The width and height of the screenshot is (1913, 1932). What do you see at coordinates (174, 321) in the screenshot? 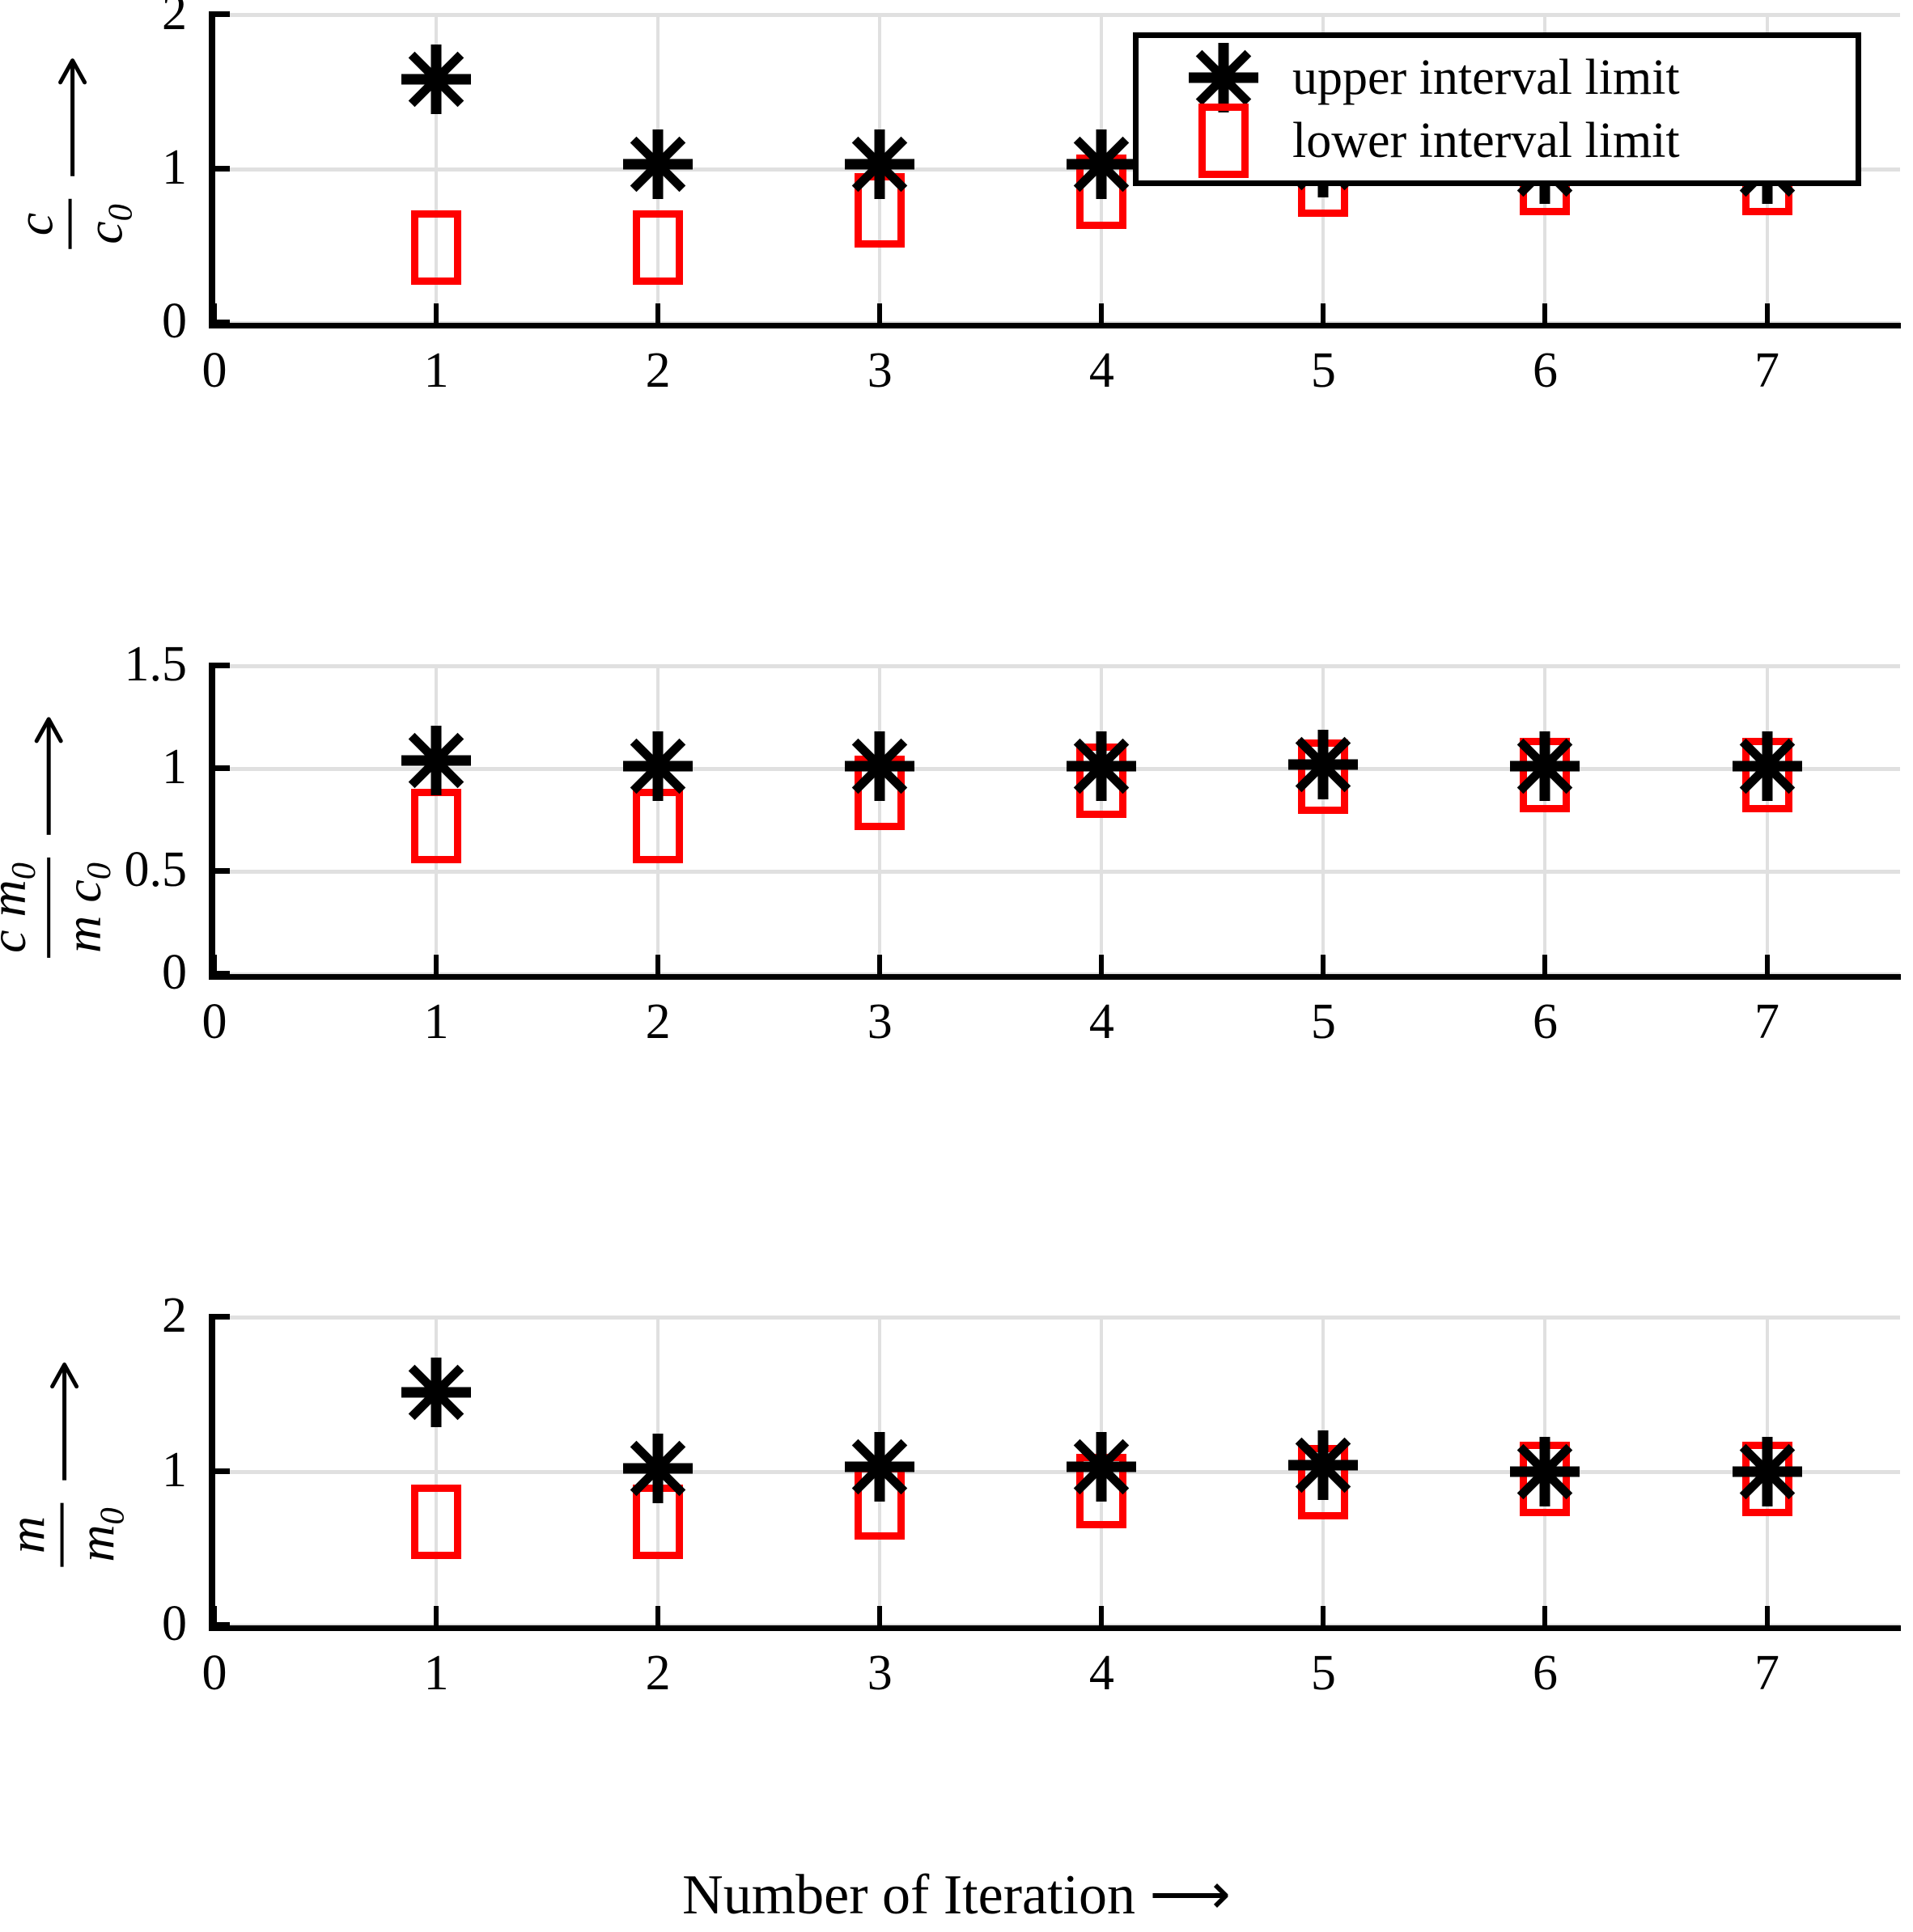
I see `y-tick-label: 0` at bounding box center [174, 321].